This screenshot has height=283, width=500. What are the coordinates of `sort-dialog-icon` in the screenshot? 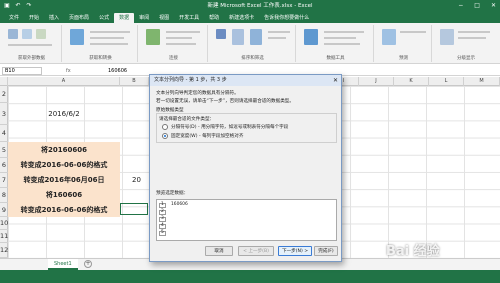 It's located at (238, 37).